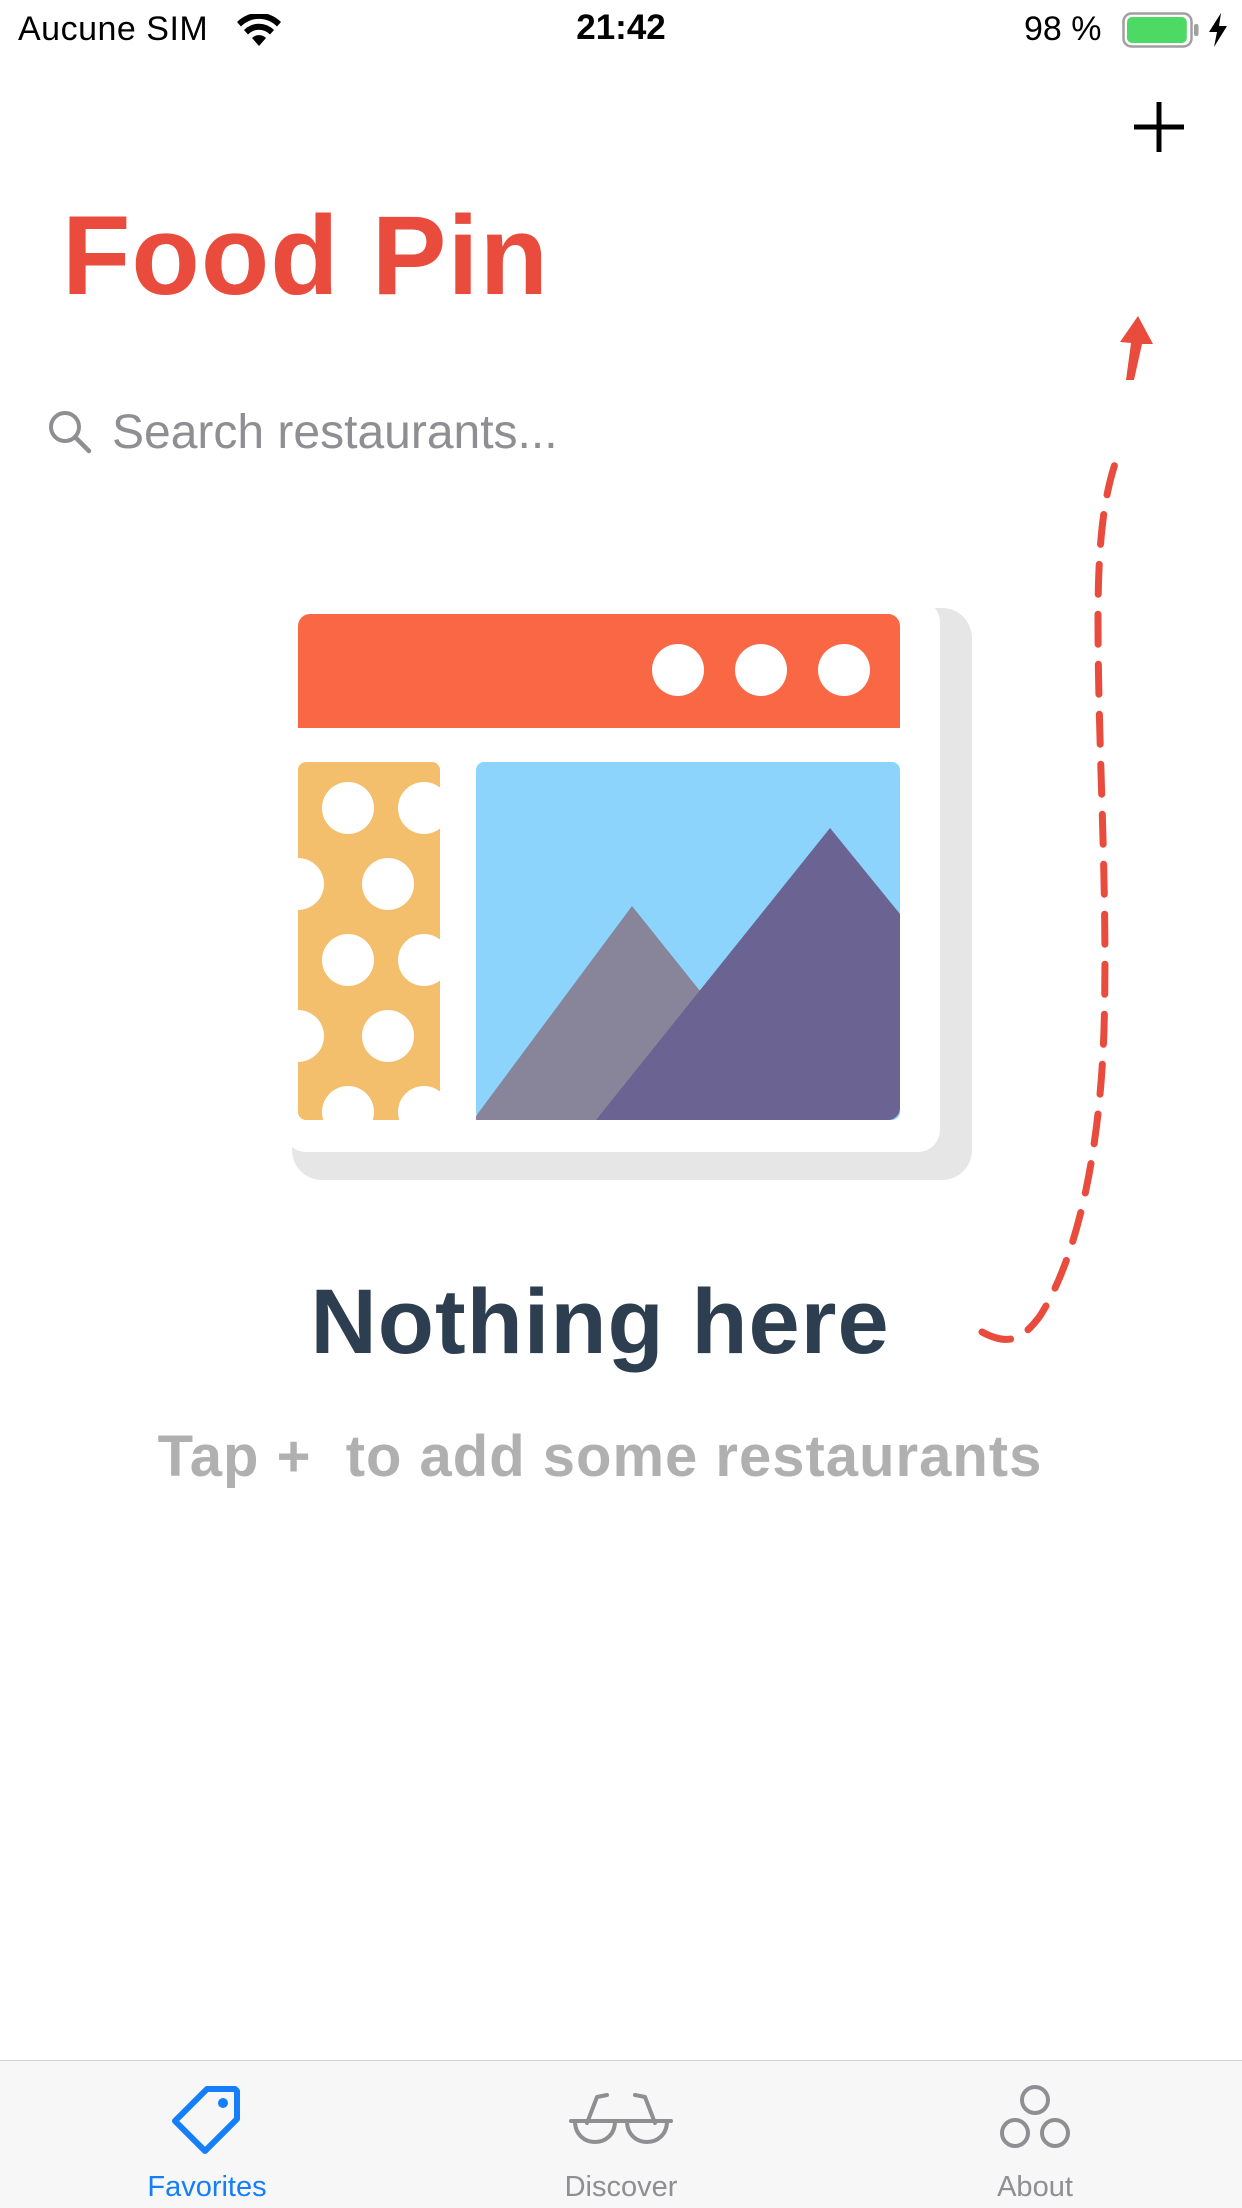 This screenshot has width=1242, height=2208. I want to click on dashed-arrow-hint, so click(1065, 829).